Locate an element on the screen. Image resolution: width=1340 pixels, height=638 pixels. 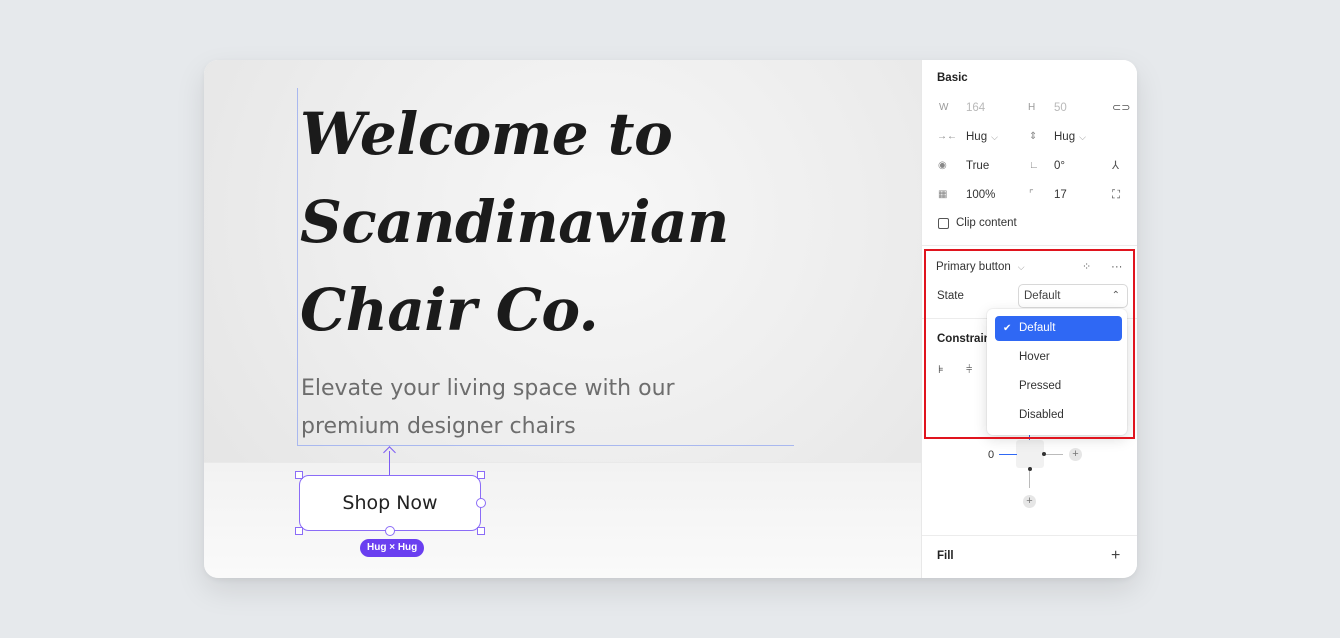
opacity-field: 100% is located at coordinates (980, 195).